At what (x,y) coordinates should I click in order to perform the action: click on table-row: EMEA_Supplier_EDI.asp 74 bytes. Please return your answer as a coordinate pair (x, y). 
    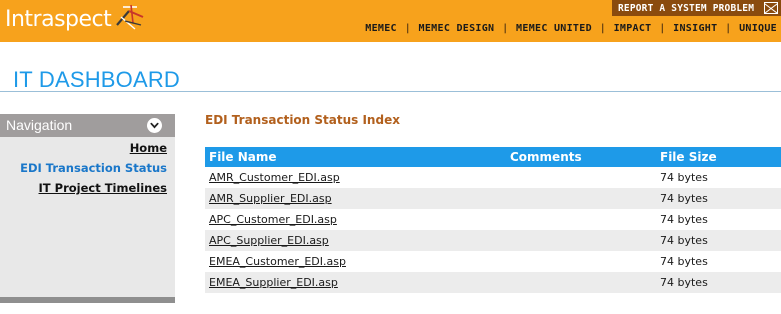
    Looking at the image, I should click on (493, 282).